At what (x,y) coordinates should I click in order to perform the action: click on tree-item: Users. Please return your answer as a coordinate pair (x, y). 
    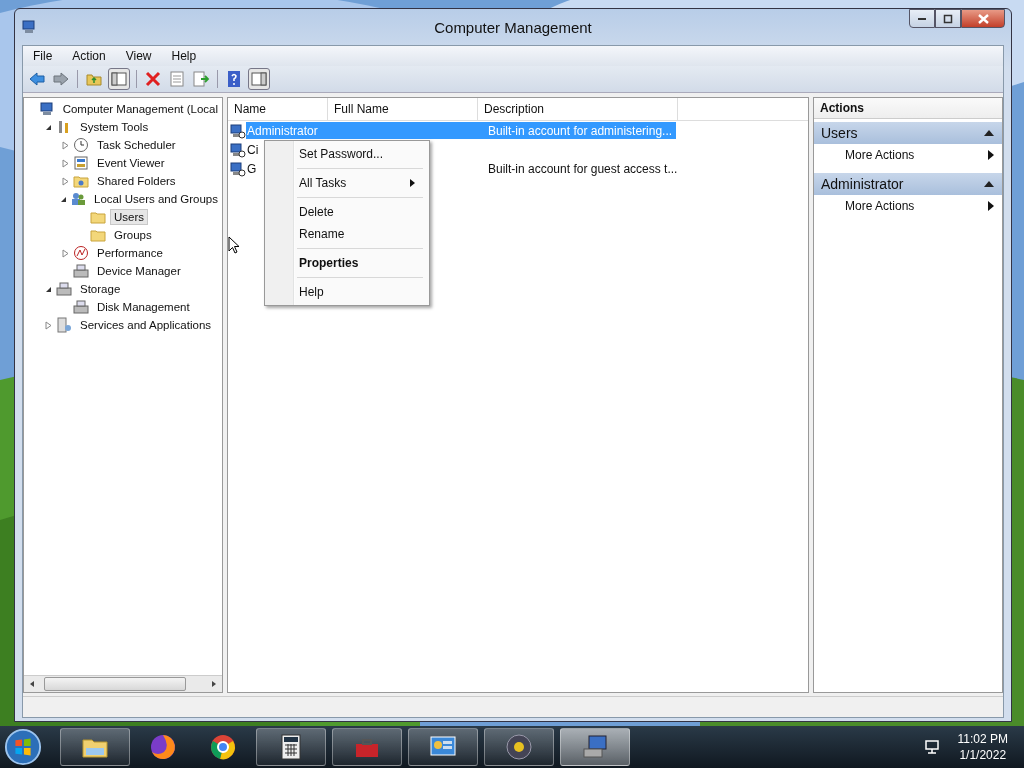
    Looking at the image, I should click on (129, 217).